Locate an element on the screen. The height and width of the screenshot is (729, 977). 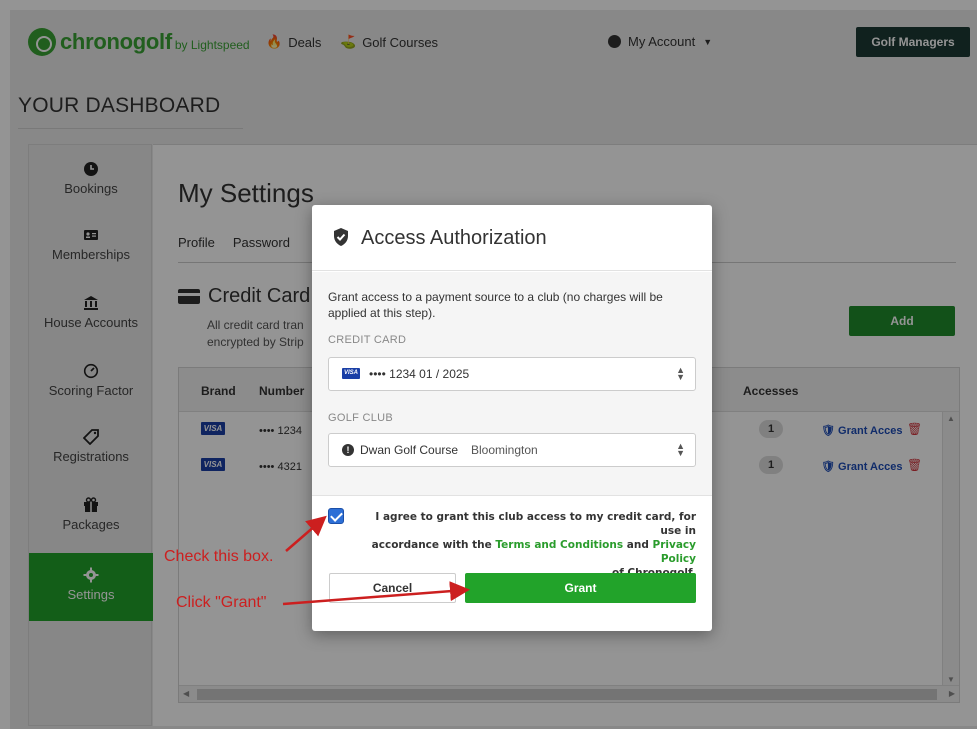
cancel-button: Cancel is located at coordinates (392, 588).